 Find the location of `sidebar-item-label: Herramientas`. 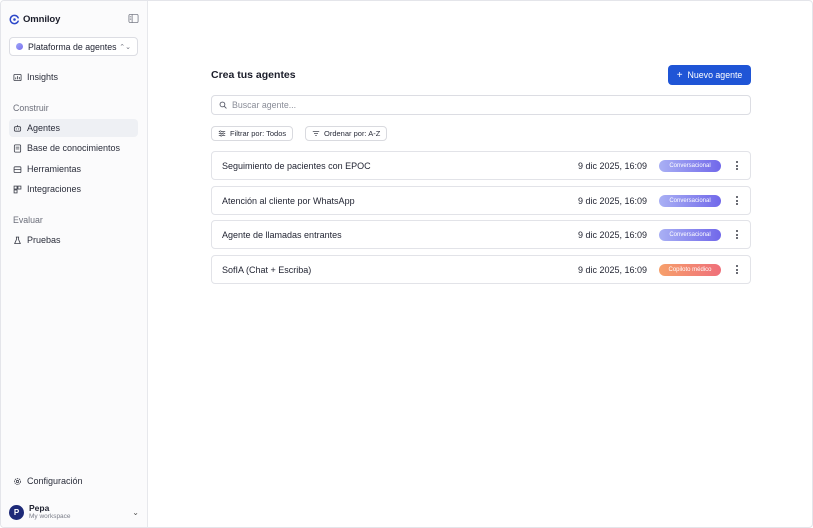

sidebar-item-label: Herramientas is located at coordinates (54, 169).